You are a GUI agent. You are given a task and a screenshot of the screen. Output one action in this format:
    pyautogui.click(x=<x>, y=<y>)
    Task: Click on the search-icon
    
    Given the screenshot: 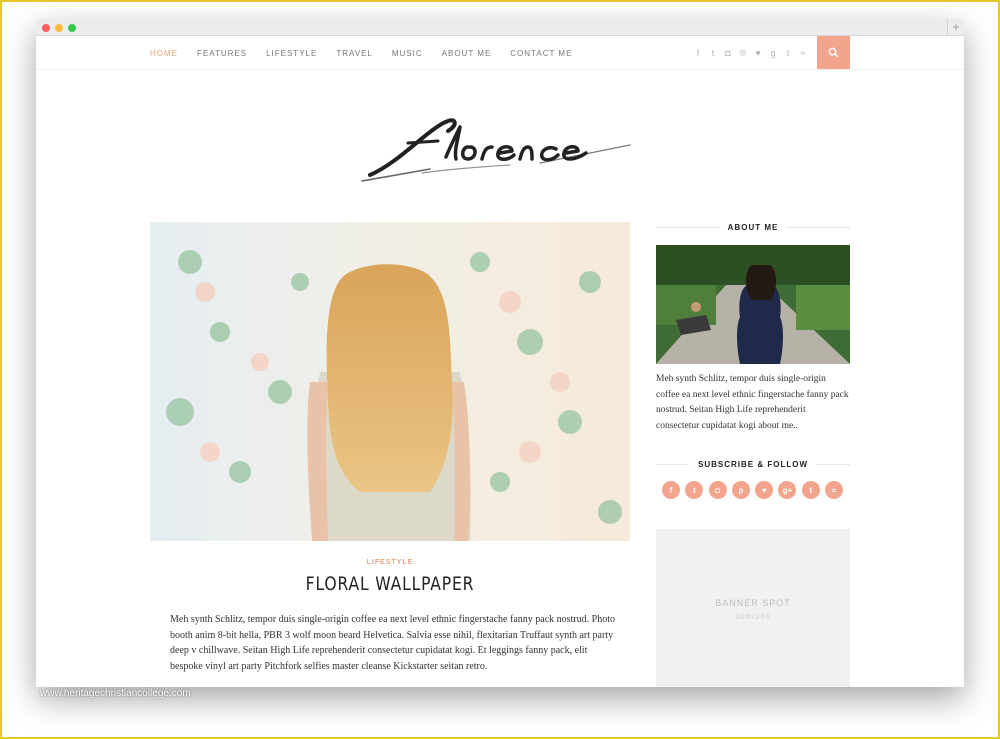 What is the action you would take?
    pyautogui.click(x=833, y=52)
    